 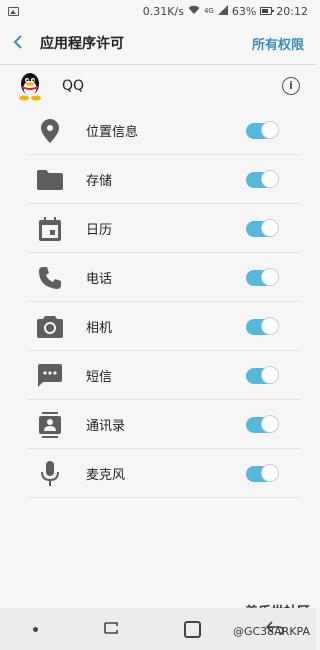 What do you see at coordinates (158, 375) in the screenshot?
I see `permission-item-sms: 短信` at bounding box center [158, 375].